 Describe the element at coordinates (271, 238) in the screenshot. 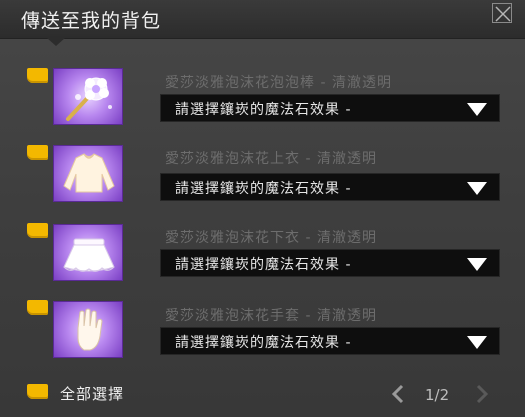

I see `item-name: 愛莎淡雅泡沫花下衣 - 清澈透明` at that location.